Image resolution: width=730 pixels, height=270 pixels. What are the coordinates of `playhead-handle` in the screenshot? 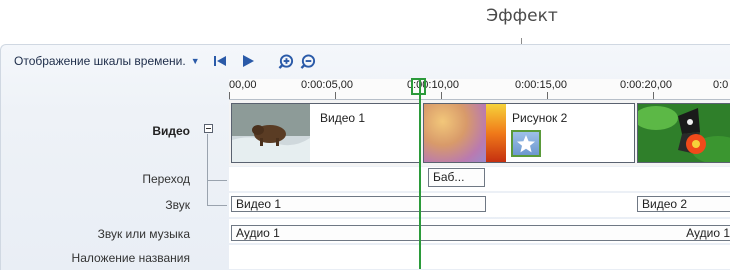 It's located at (418, 86).